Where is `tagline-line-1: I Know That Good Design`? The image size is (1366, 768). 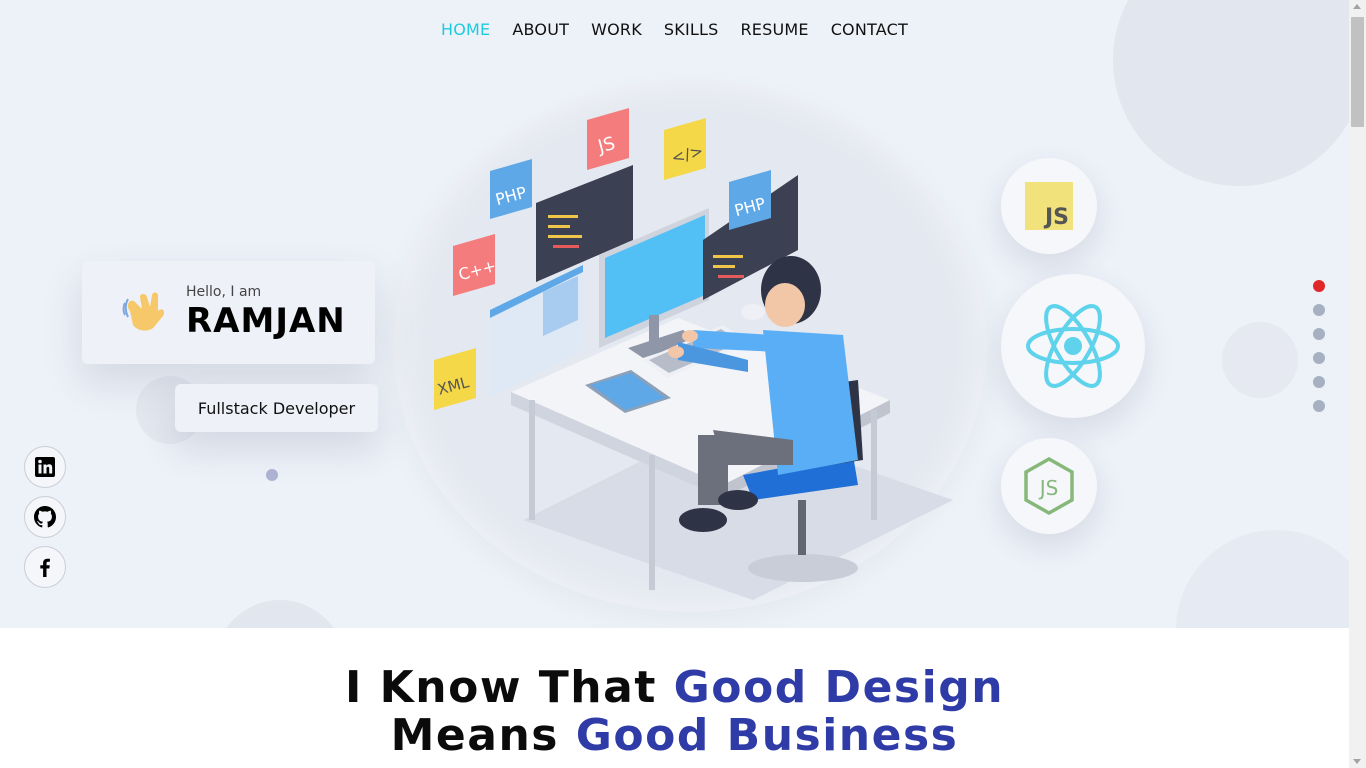
tagline-line-1: I Know That Good Design is located at coordinates (674, 688).